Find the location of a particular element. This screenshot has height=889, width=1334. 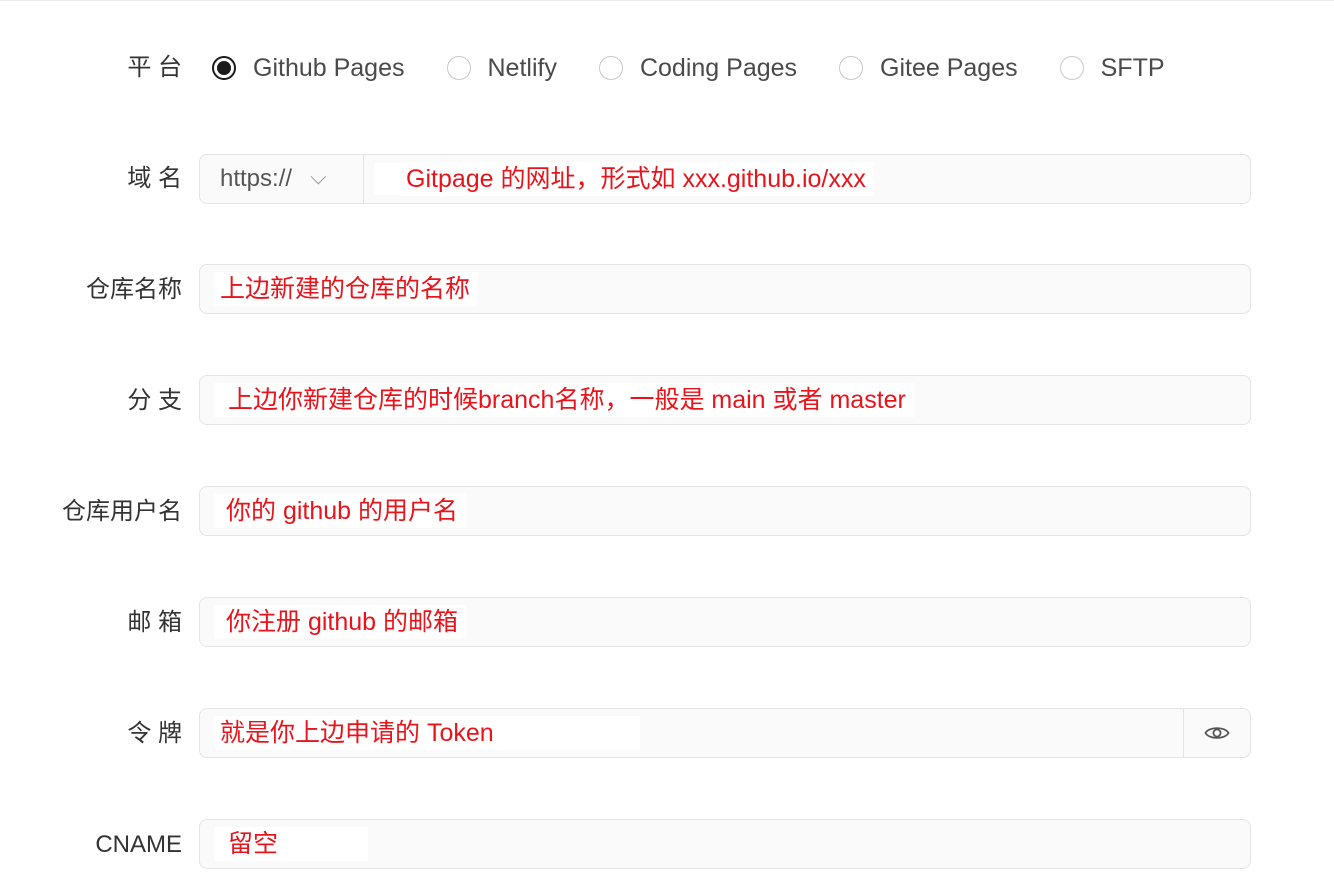

radio-gitee-pages: Gitee Pages is located at coordinates (928, 68).